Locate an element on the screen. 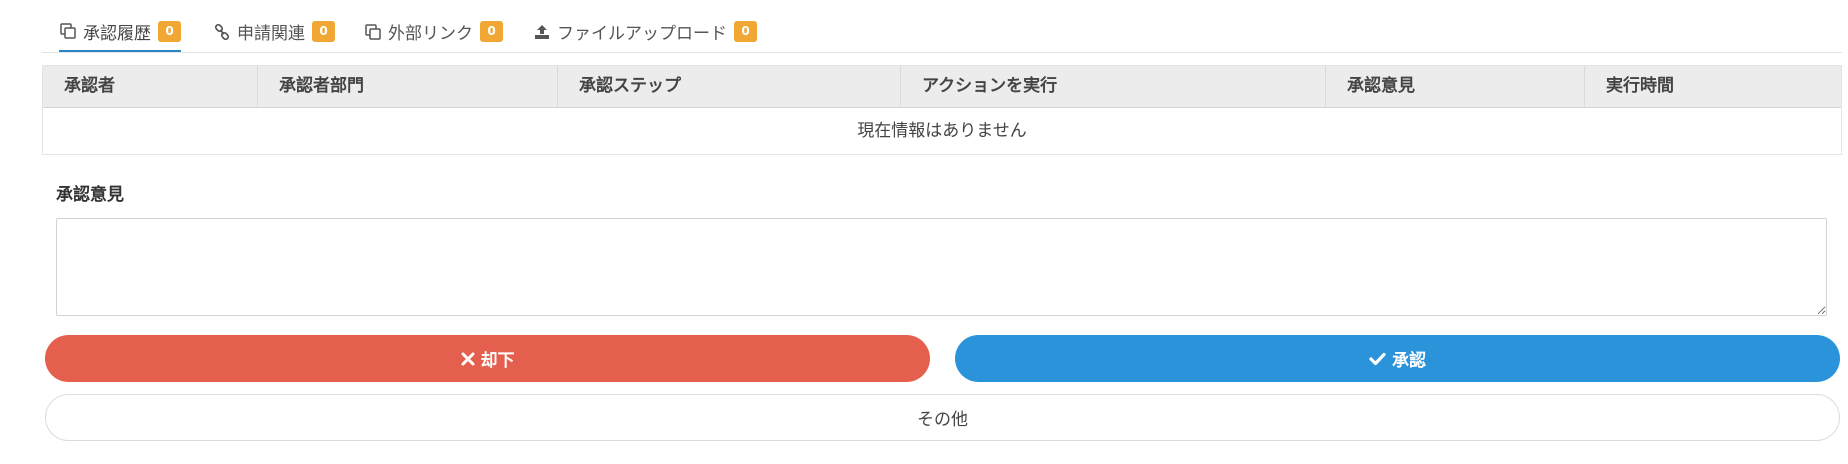 The height and width of the screenshot is (464, 1848). column-header: 承認ステップ is located at coordinates (729, 86).